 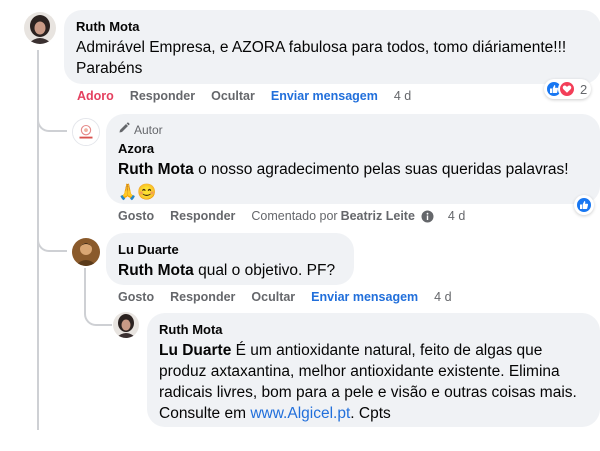 I want to click on thread-curve-azora, so click(x=52, y=121).